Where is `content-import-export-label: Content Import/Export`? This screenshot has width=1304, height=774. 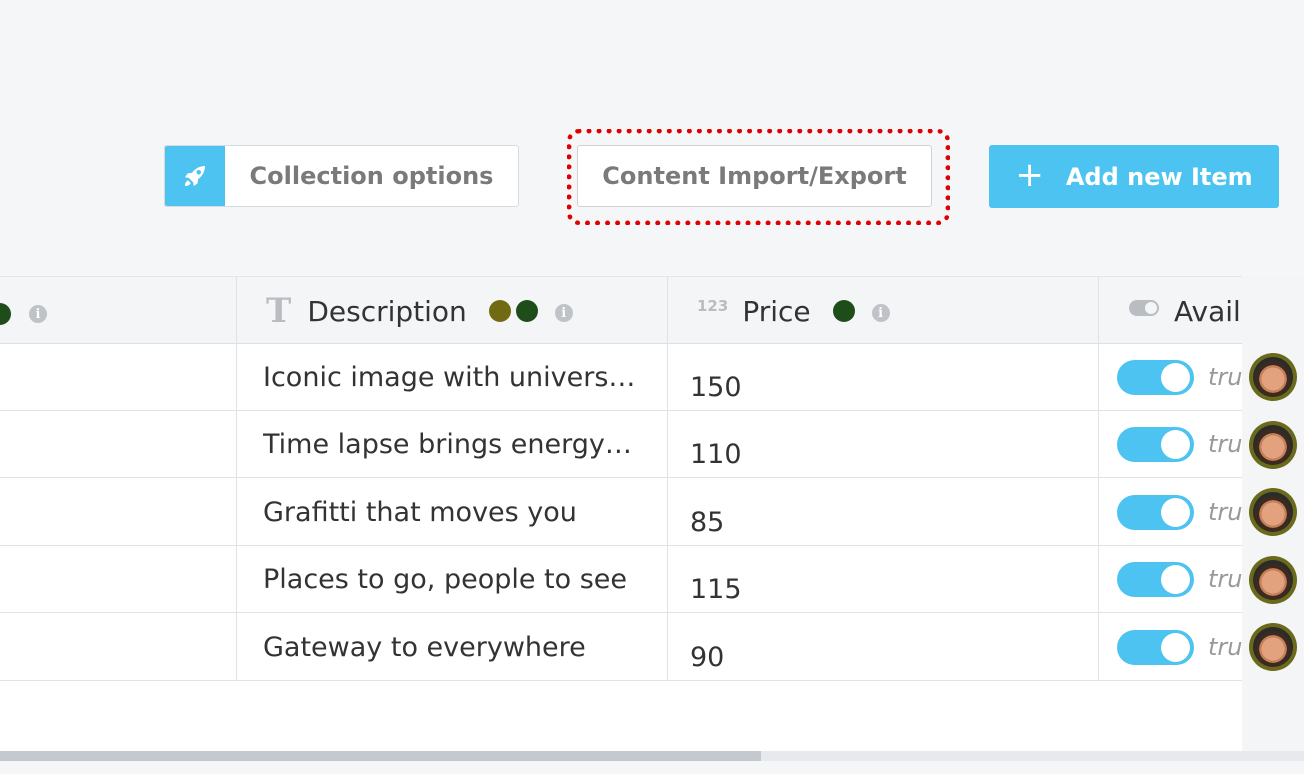
content-import-export-label: Content Import/Export is located at coordinates (754, 176).